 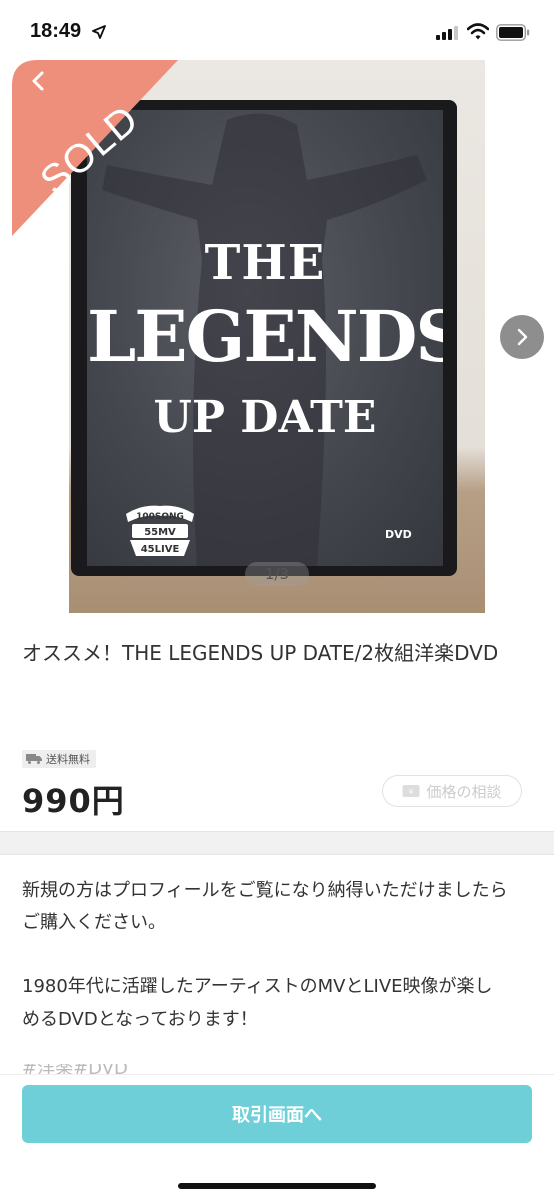 I want to click on description-cut-off-line: #洋楽#DVD, so click(x=77, y=1069).